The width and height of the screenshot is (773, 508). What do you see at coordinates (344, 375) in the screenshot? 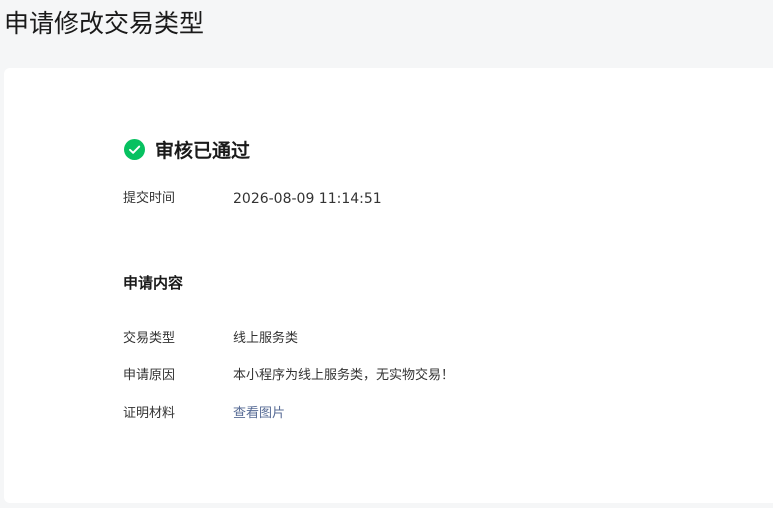
I see `field-value: 本小程序为线上服务类，无实物交易！` at bounding box center [344, 375].